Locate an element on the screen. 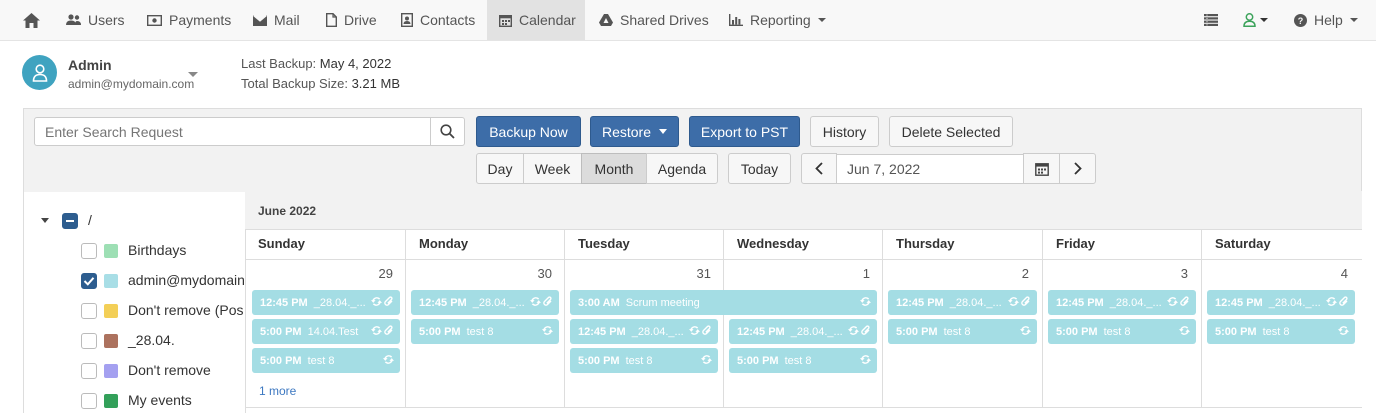 This screenshot has height=413, width=1376. nav-contacts: Contacts is located at coordinates (438, 20).